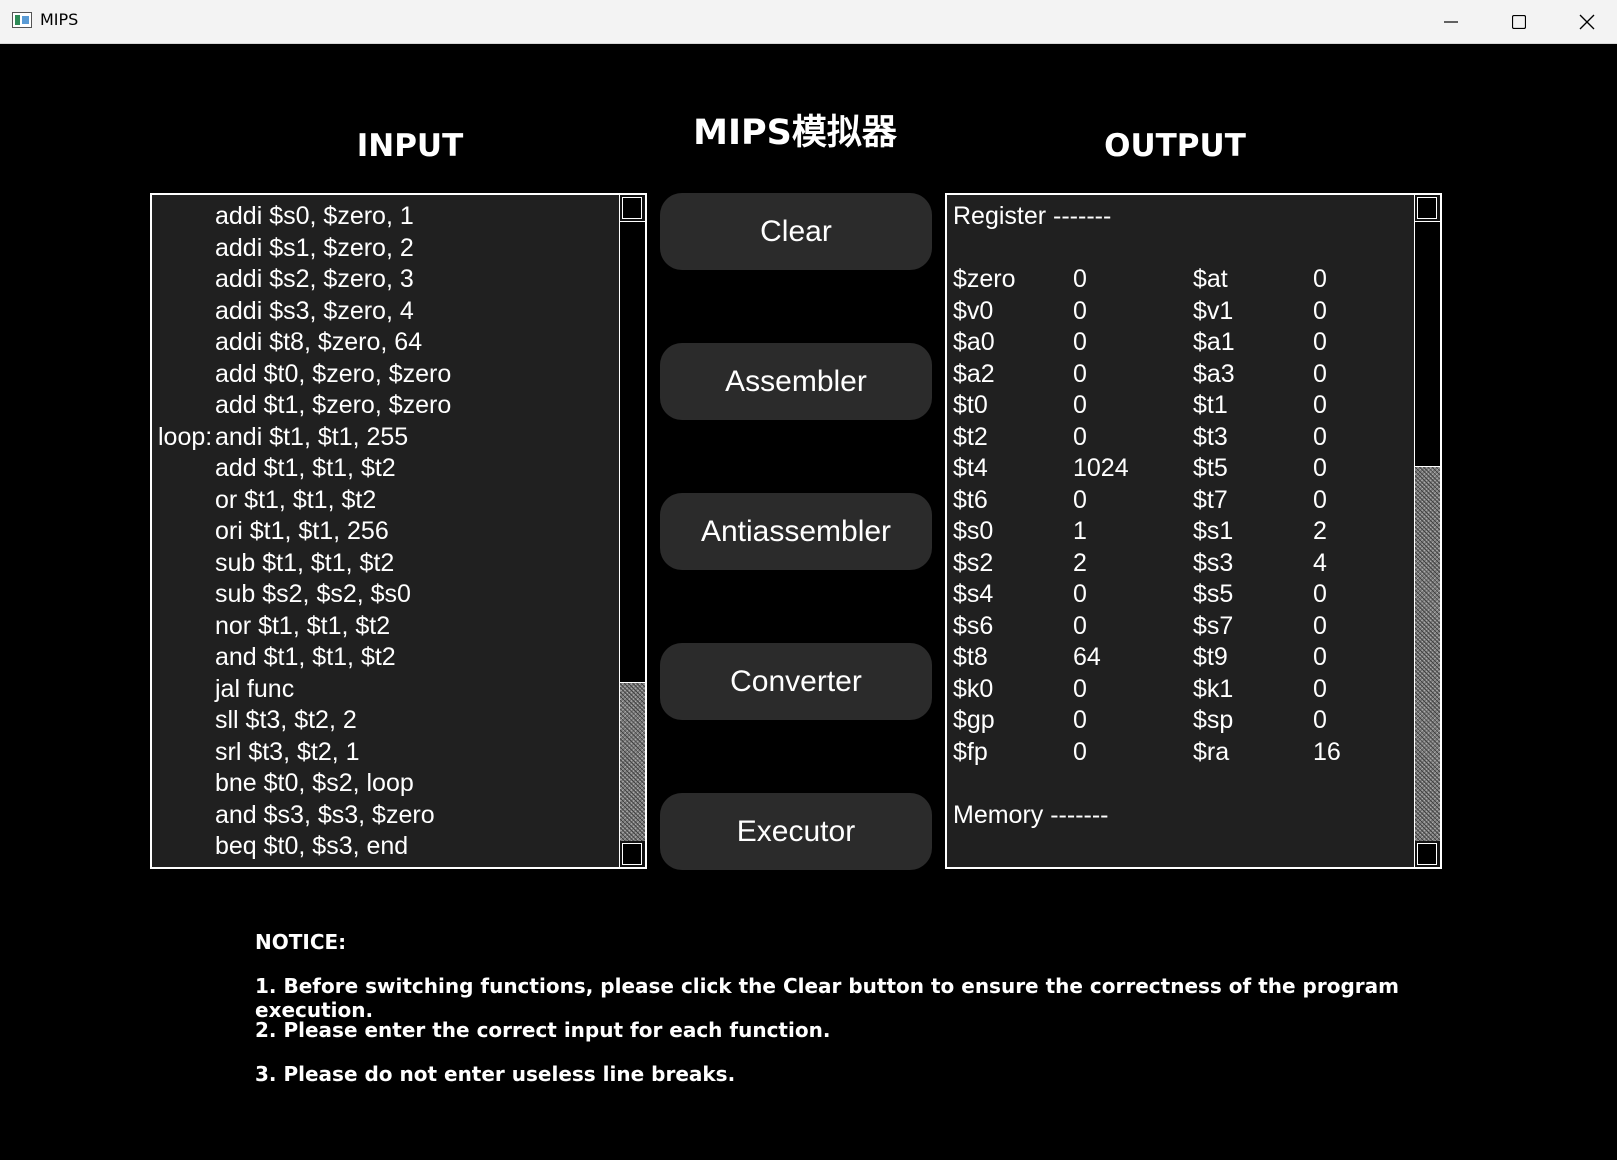  Describe the element at coordinates (632, 762) in the screenshot. I see `input-scroll-track` at that location.